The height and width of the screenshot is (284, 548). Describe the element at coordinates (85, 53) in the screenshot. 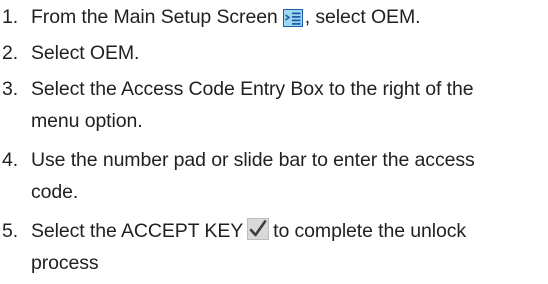

I see `step-text: Select OEM.` at that location.